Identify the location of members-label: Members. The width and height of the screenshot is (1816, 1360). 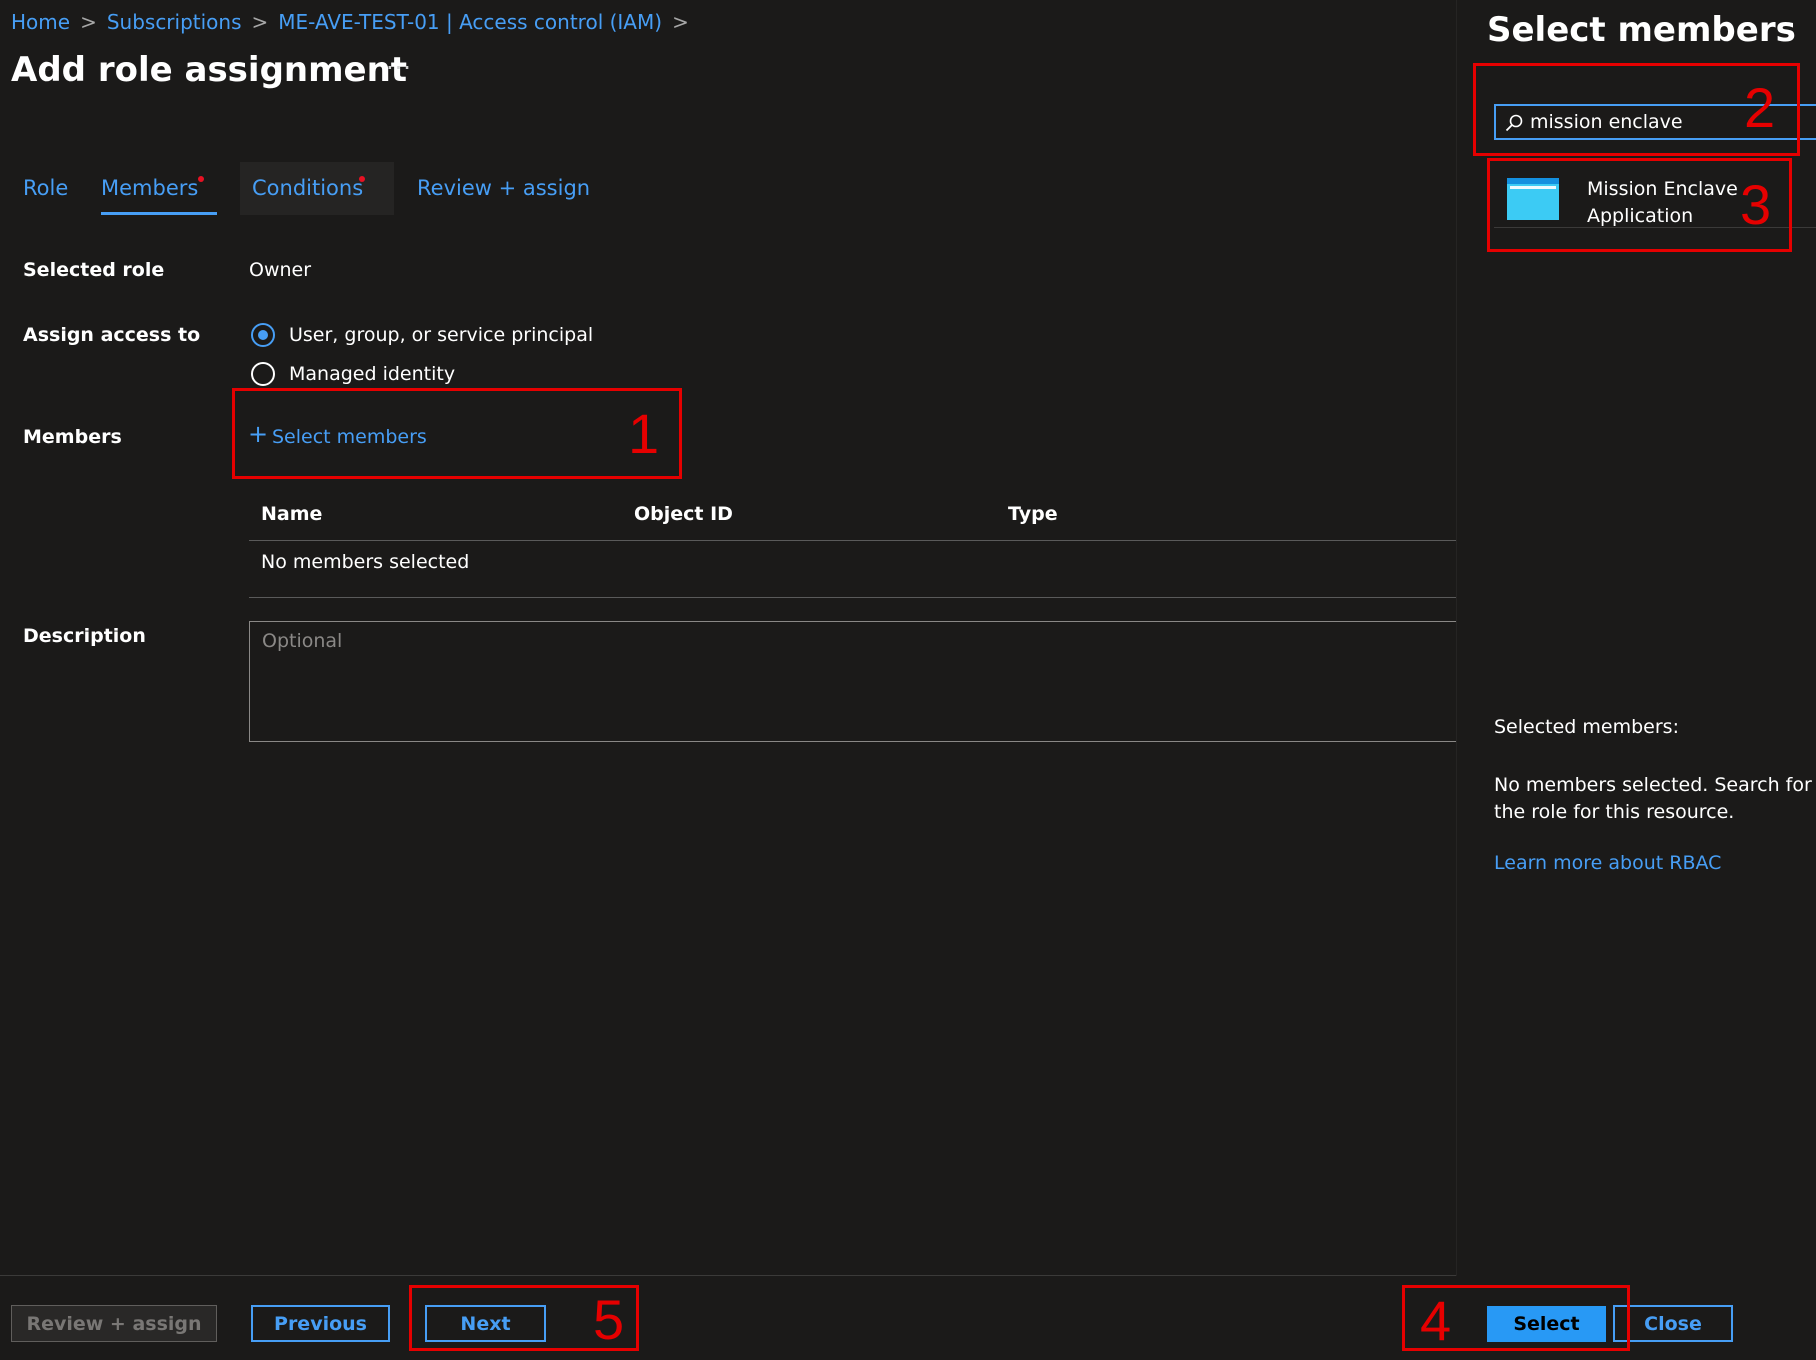
(72, 437).